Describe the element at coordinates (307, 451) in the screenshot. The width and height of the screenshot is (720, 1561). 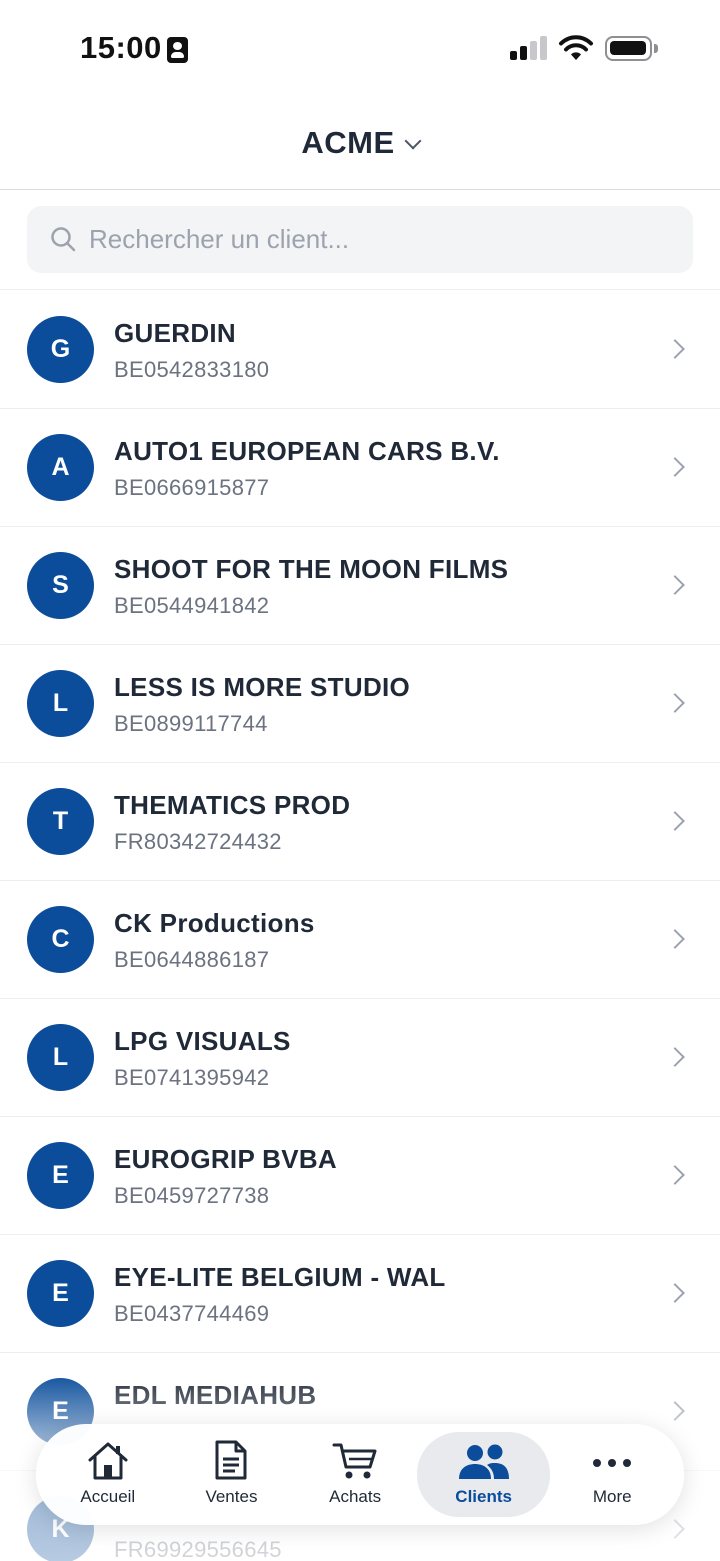
I see `client-name: AUTO1 EUROPEAN CARS B.V.` at that location.